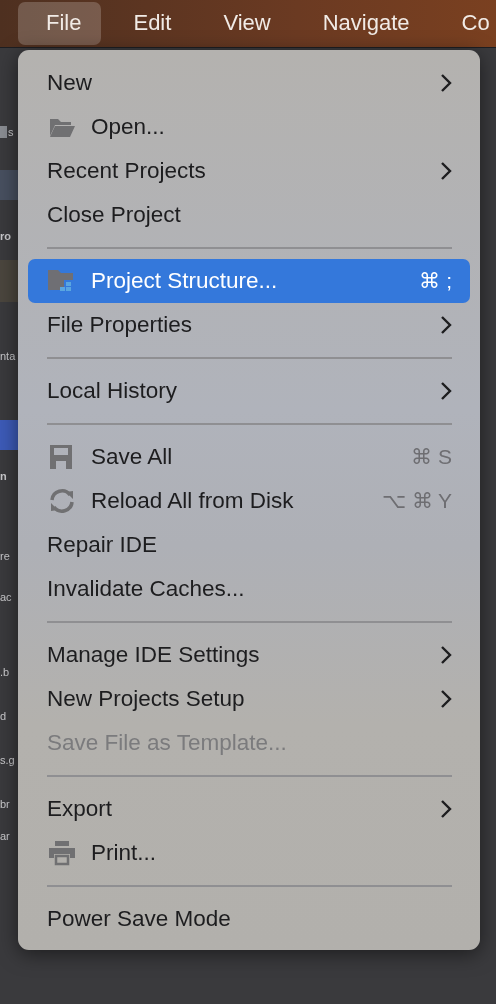 This screenshot has height=1004, width=496. What do you see at coordinates (243, 23) in the screenshot?
I see `menu-bar-item: View` at bounding box center [243, 23].